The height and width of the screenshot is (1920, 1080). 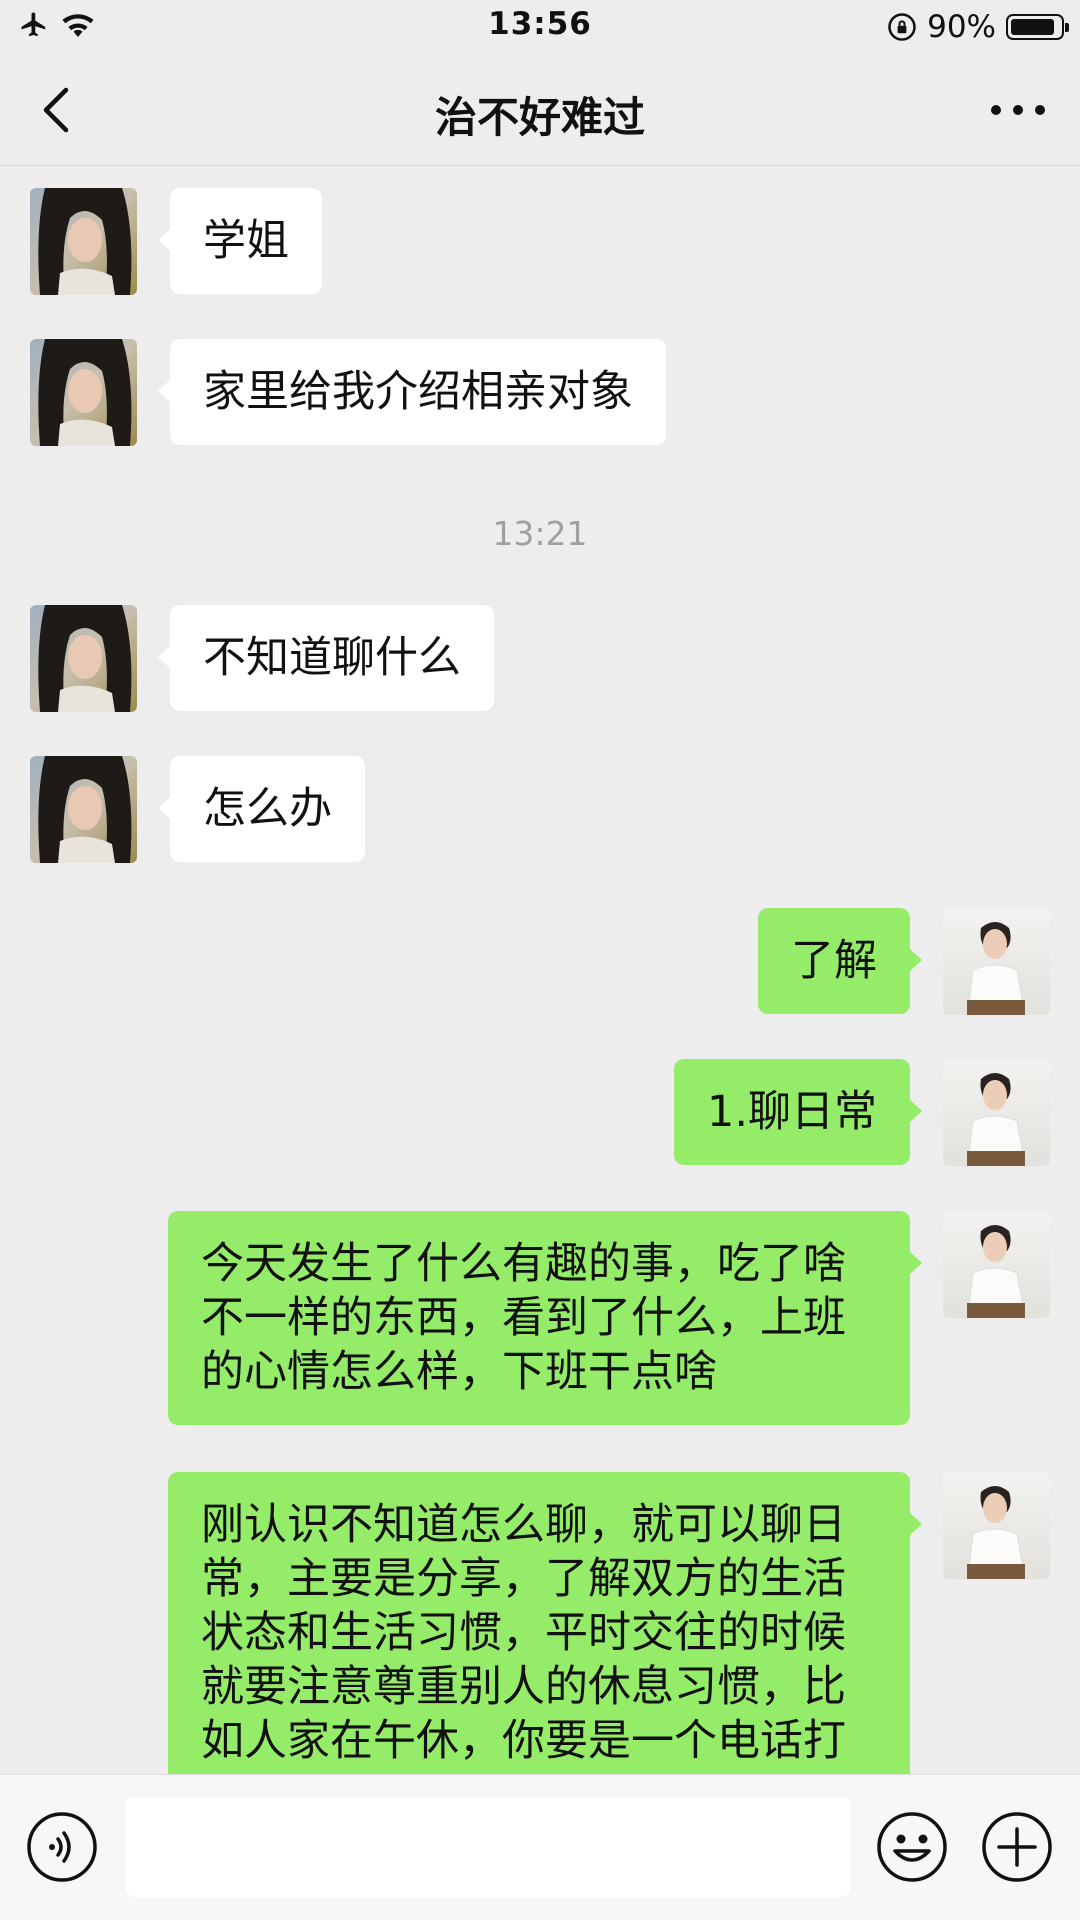 What do you see at coordinates (540, 27) in the screenshot?
I see `status-bar: 13:56 90%` at bounding box center [540, 27].